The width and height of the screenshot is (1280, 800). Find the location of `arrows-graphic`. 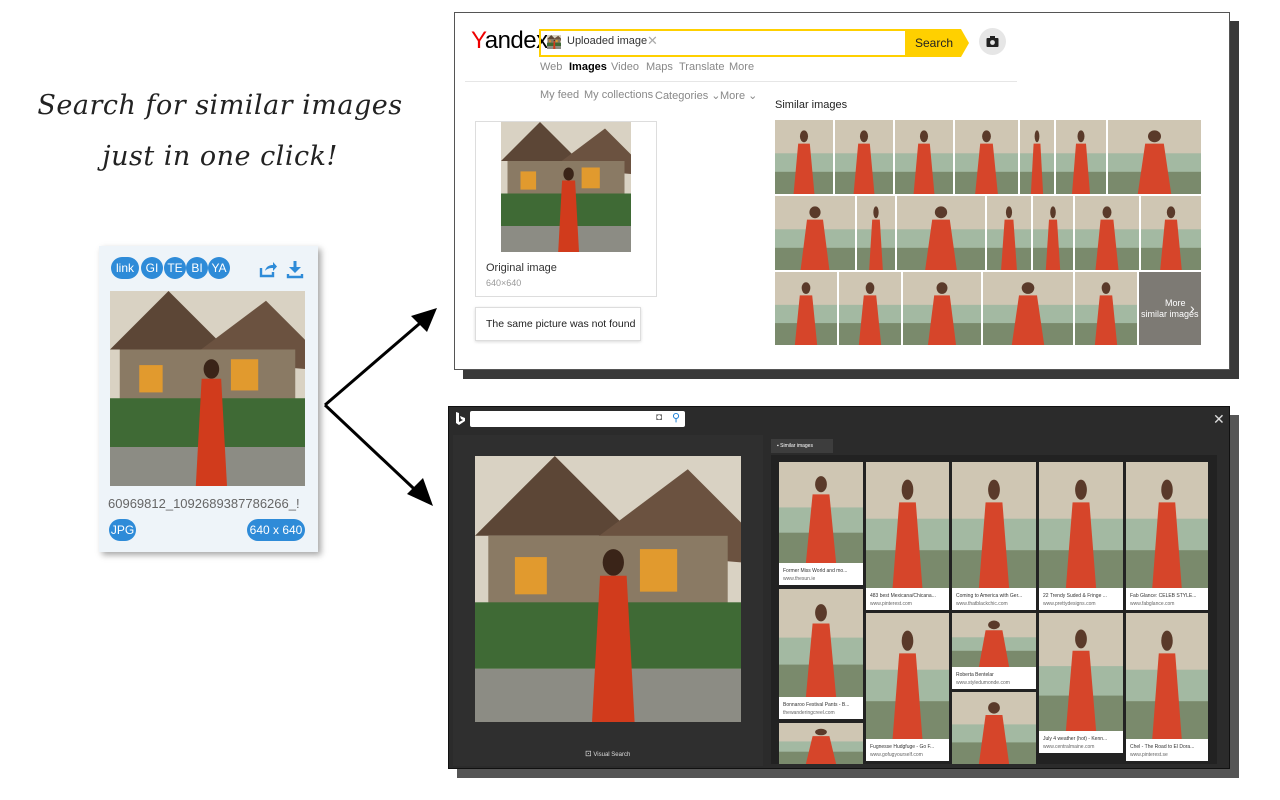

arrows-graphic is located at coordinates (380, 407).